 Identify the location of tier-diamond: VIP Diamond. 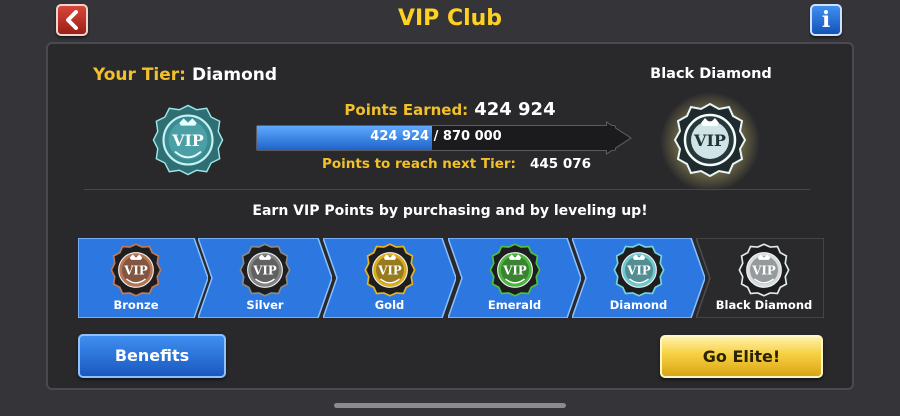
(638, 278).